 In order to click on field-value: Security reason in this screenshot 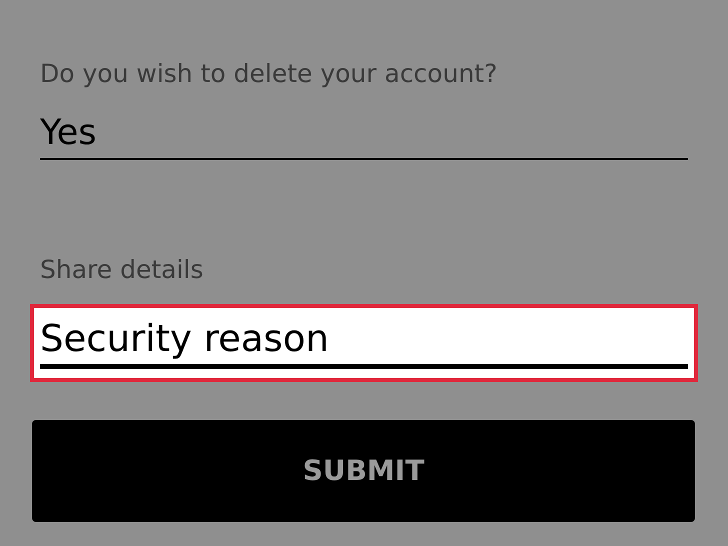, I will do `click(364, 341)`.